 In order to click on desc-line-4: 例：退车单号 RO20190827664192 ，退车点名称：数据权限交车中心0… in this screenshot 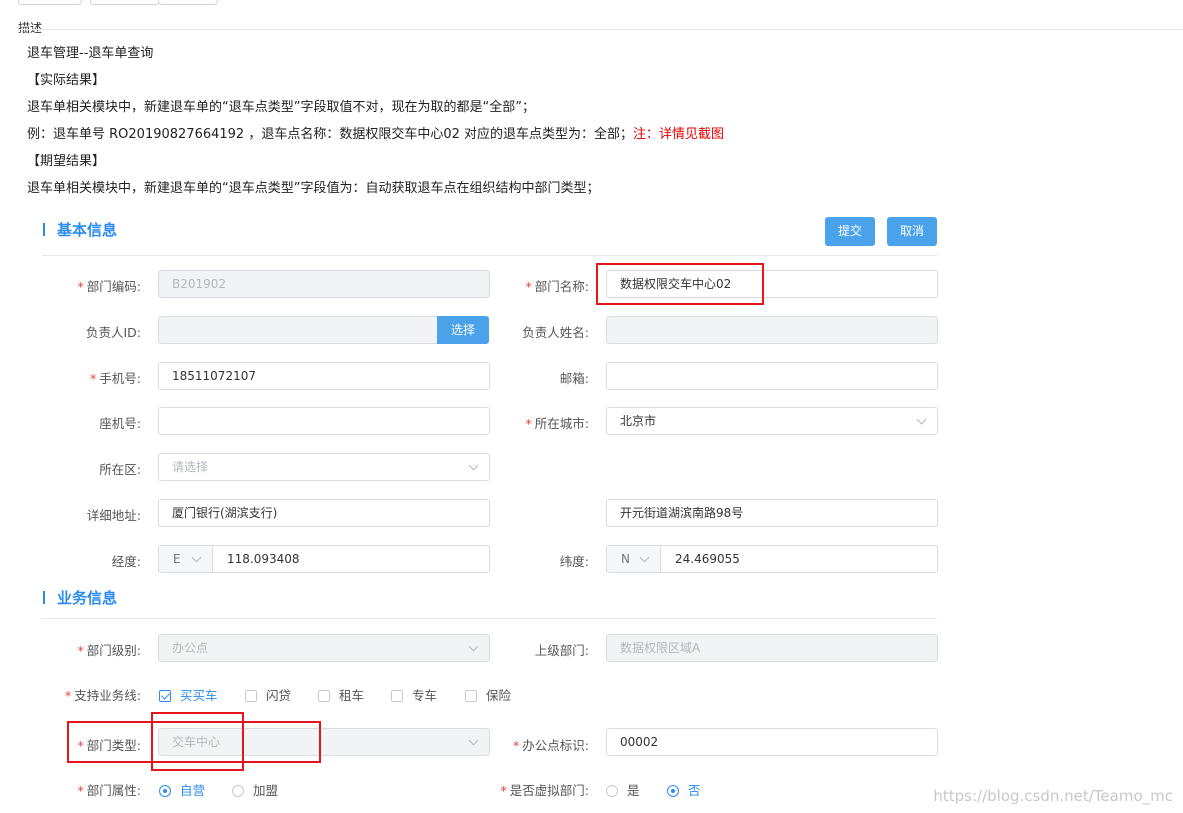, I will do `click(375, 132)`.